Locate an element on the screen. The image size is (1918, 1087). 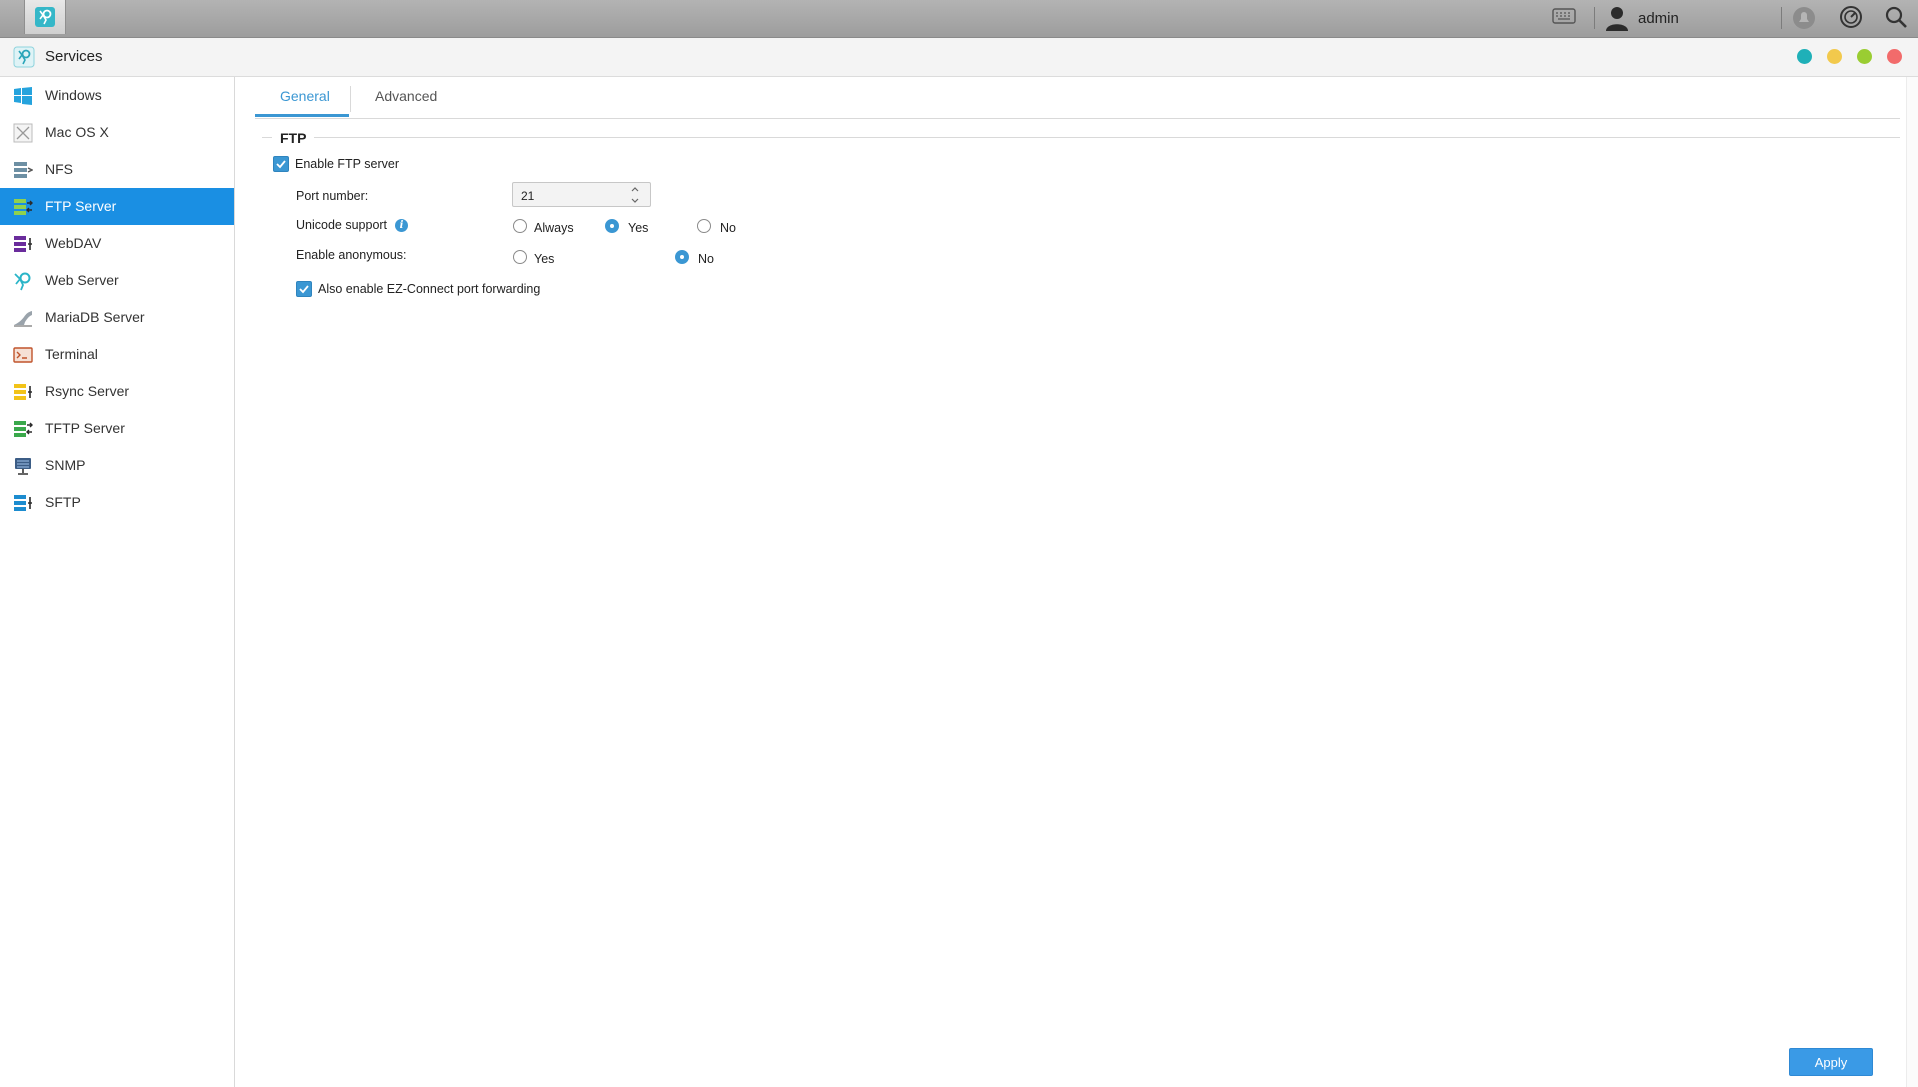
tab-bar: General Advanced is located at coordinates (1077, 101).